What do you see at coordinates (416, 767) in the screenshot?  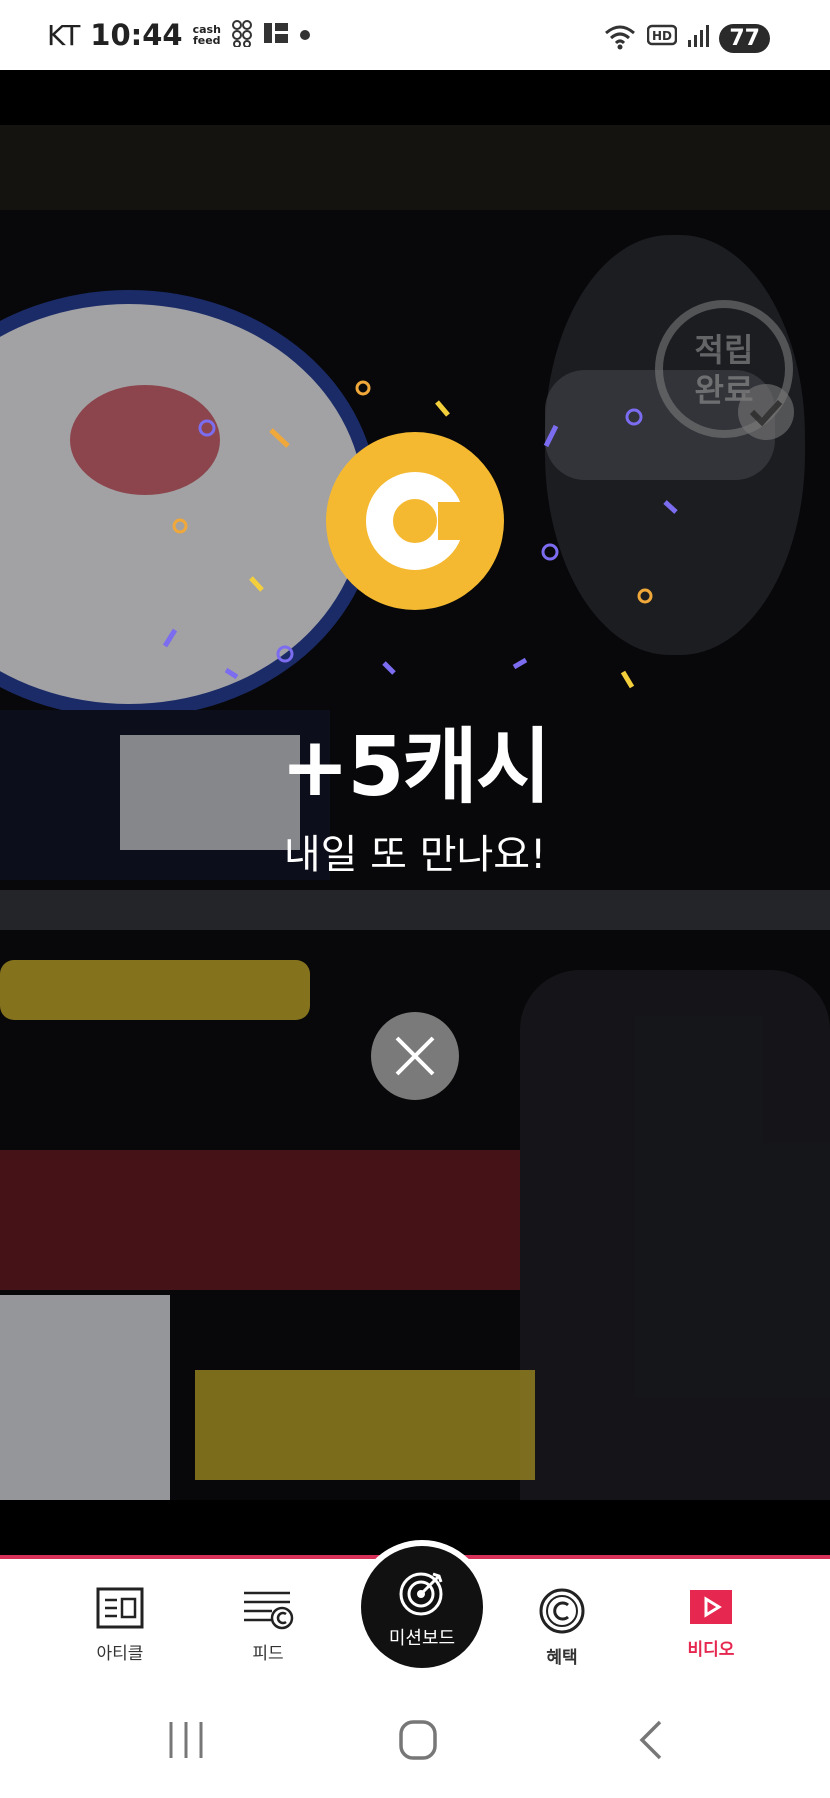 I see `reward-amount: +5캐시` at bounding box center [416, 767].